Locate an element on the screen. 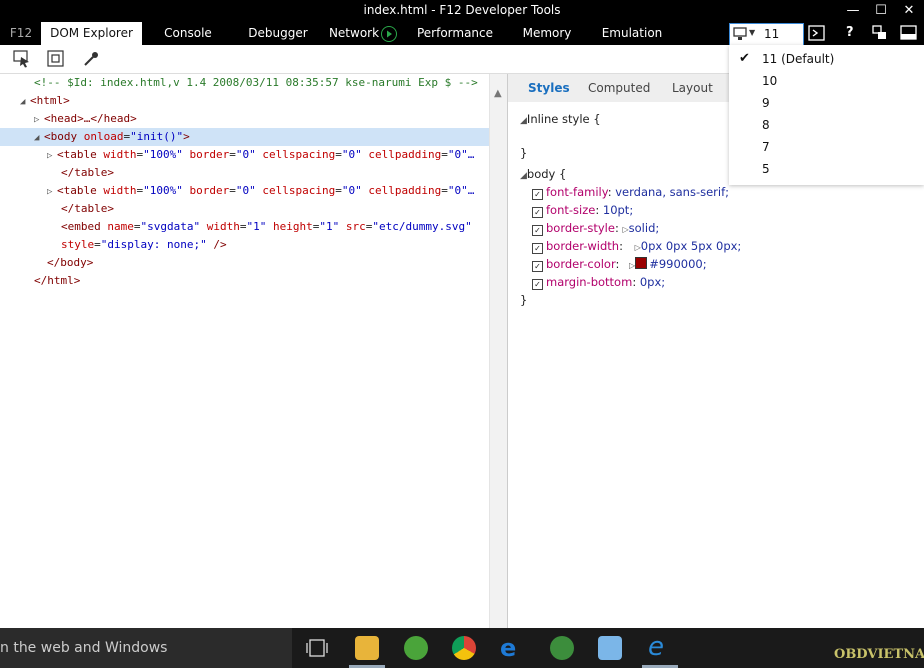 The width and height of the screenshot is (924, 668). network-app-icon is located at coordinates (562, 648).